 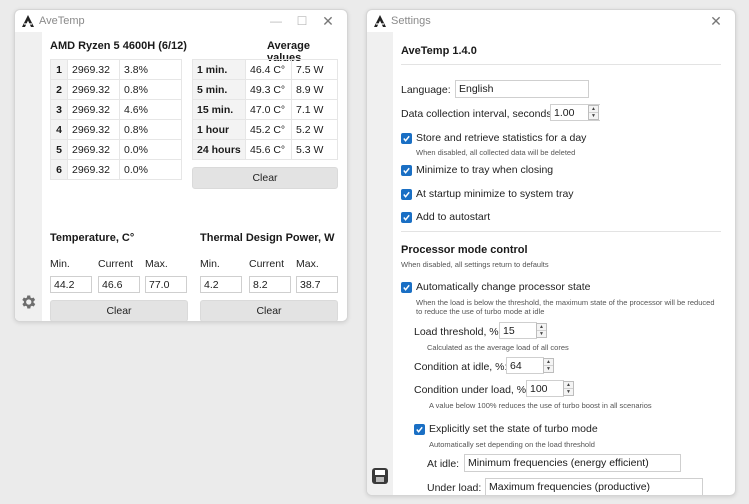 What do you see at coordinates (406, 170) in the screenshot?
I see `minimize-tray-checkbox` at bounding box center [406, 170].